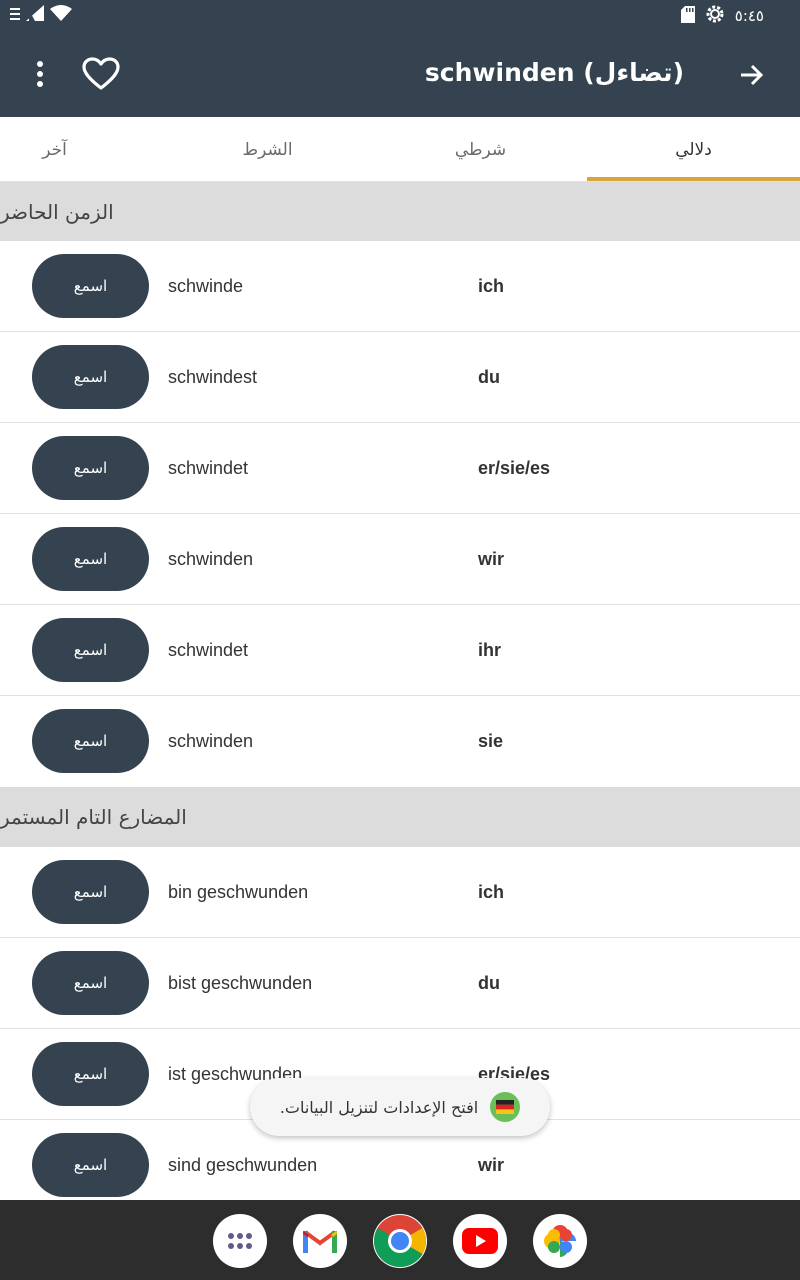 The image size is (800, 1280). What do you see at coordinates (238, 892) in the screenshot?
I see `verb-form: bin geschwunden` at bounding box center [238, 892].